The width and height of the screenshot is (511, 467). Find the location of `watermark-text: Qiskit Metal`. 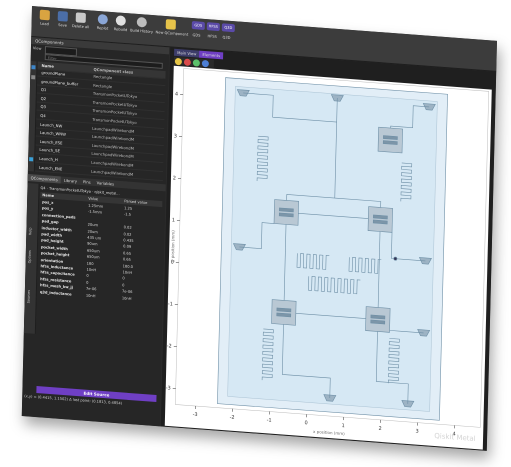

watermark-text: Qiskit Metal is located at coordinates (455, 437).